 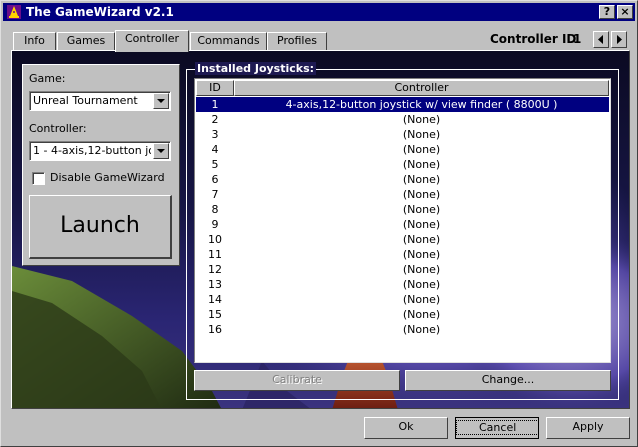 I want to click on tab-info: Info, so click(x=34, y=41).